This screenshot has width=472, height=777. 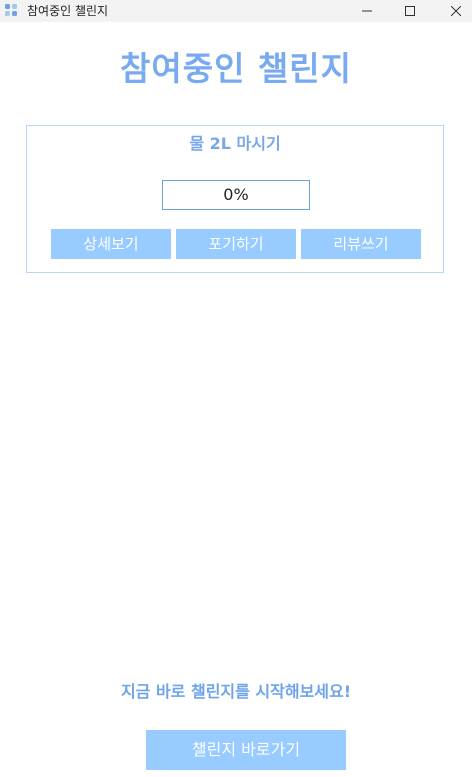 I want to click on maximize-button, so click(x=410, y=11).